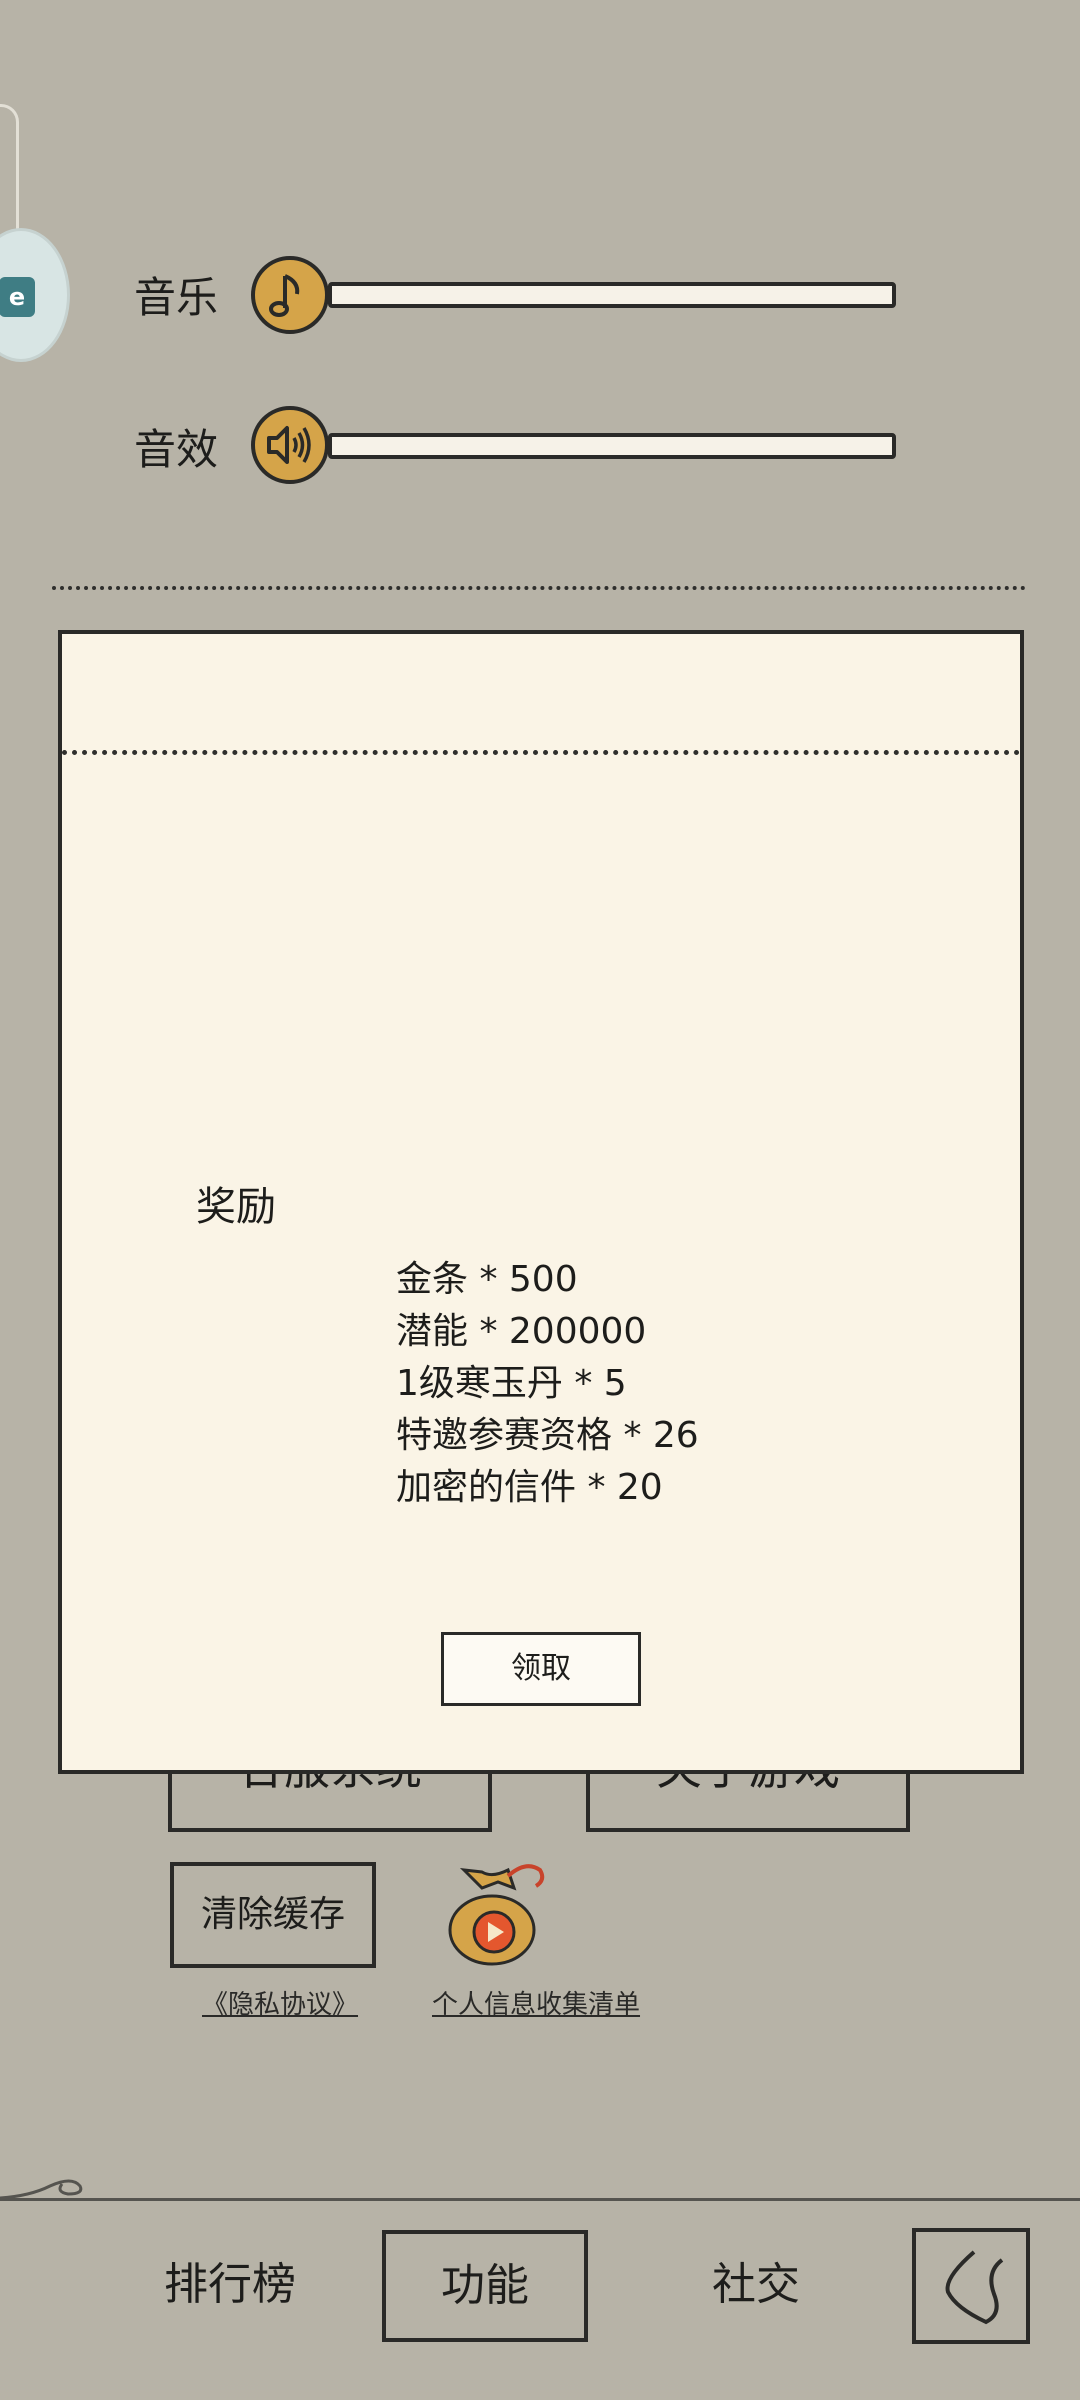  Describe the element at coordinates (236, 1207) in the screenshot. I see `reward-title: 奖励` at that location.